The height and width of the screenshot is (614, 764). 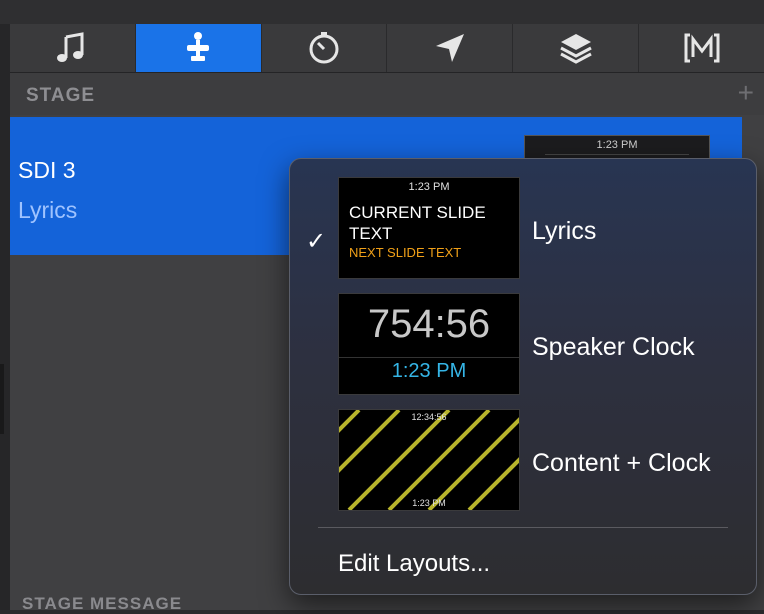 What do you see at coordinates (523, 459) in the screenshot?
I see `menu-item-content-clock: 12:34:56 1:23 PM Content + Clock` at bounding box center [523, 459].